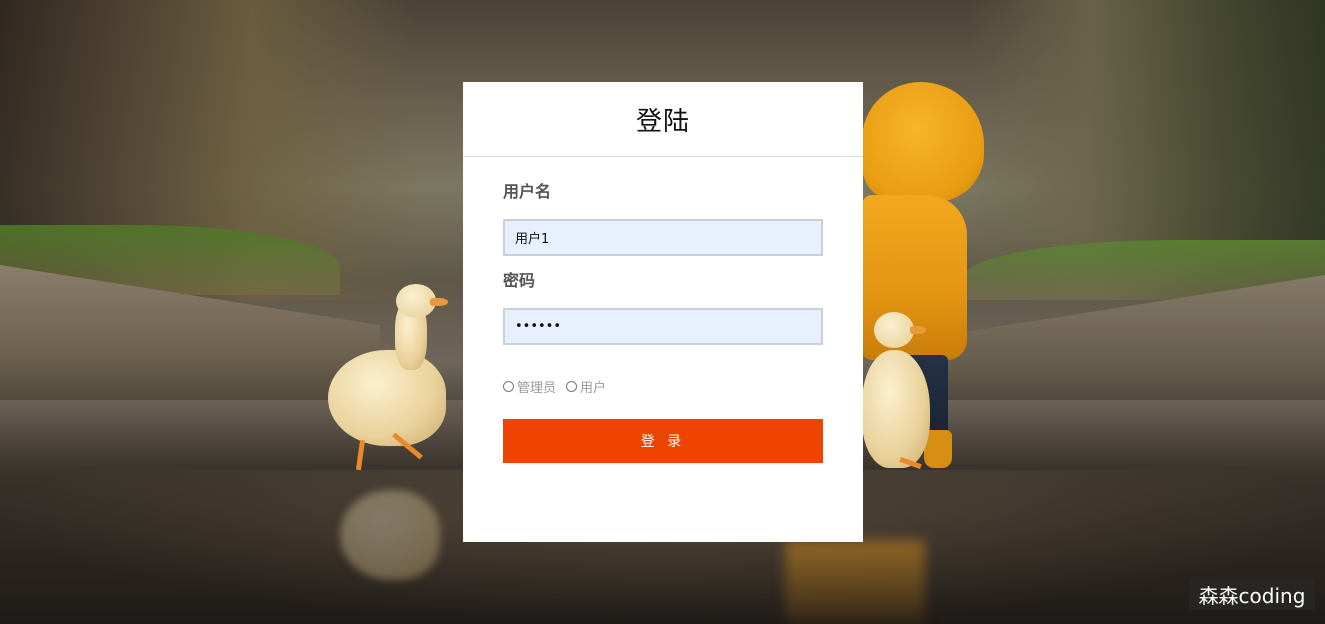 This screenshot has height=624, width=1325. I want to click on login-form: 用户名 密码 管理员 用户 登 录, so click(663, 322).